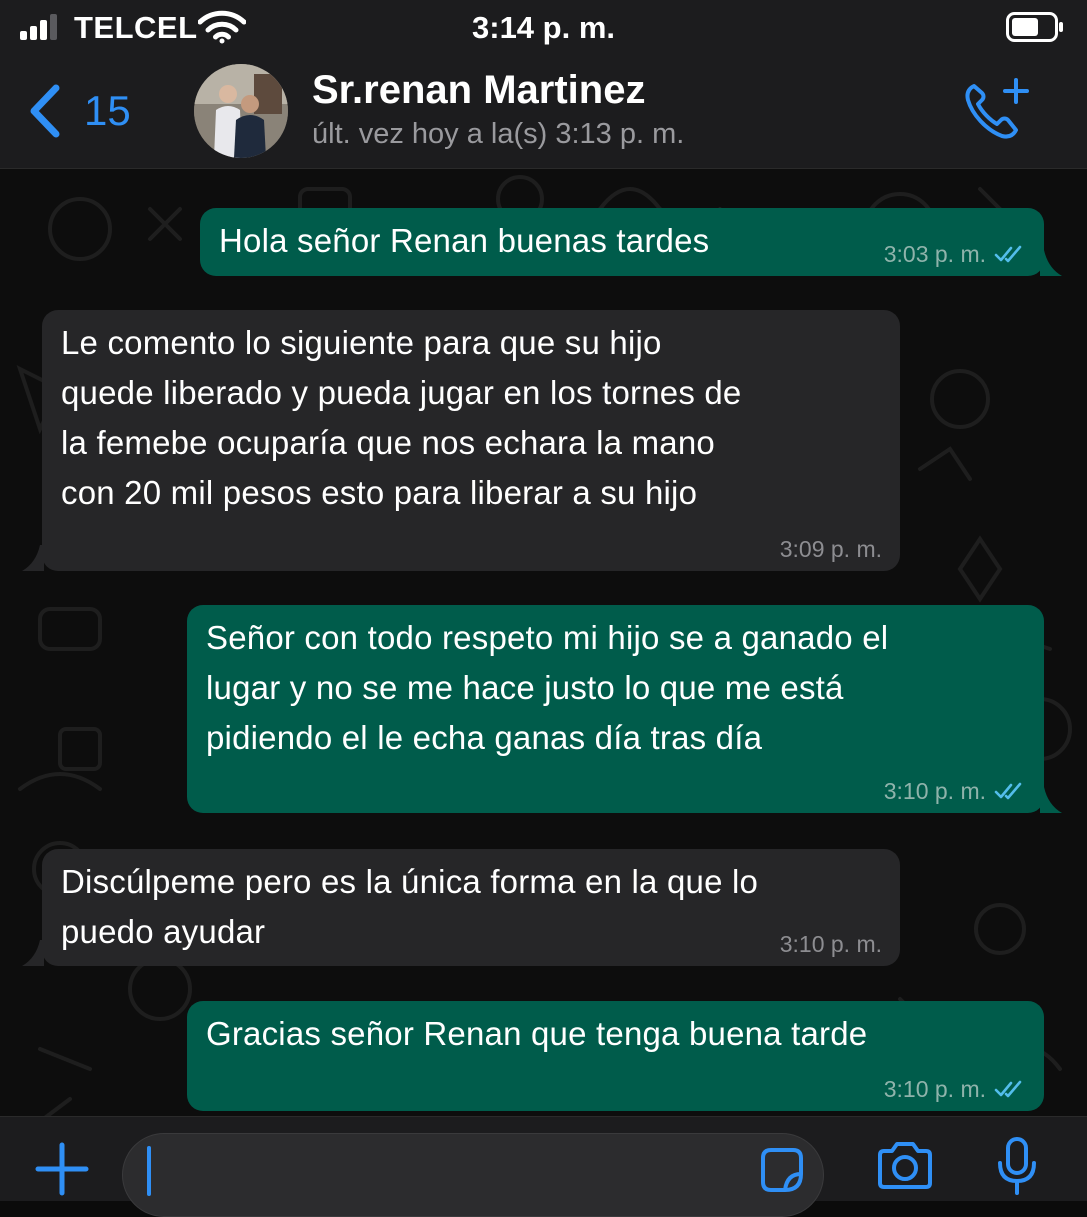 This screenshot has width=1087, height=1217. What do you see at coordinates (478, 90) in the screenshot?
I see `contact-name: Sr.renan Martinez` at bounding box center [478, 90].